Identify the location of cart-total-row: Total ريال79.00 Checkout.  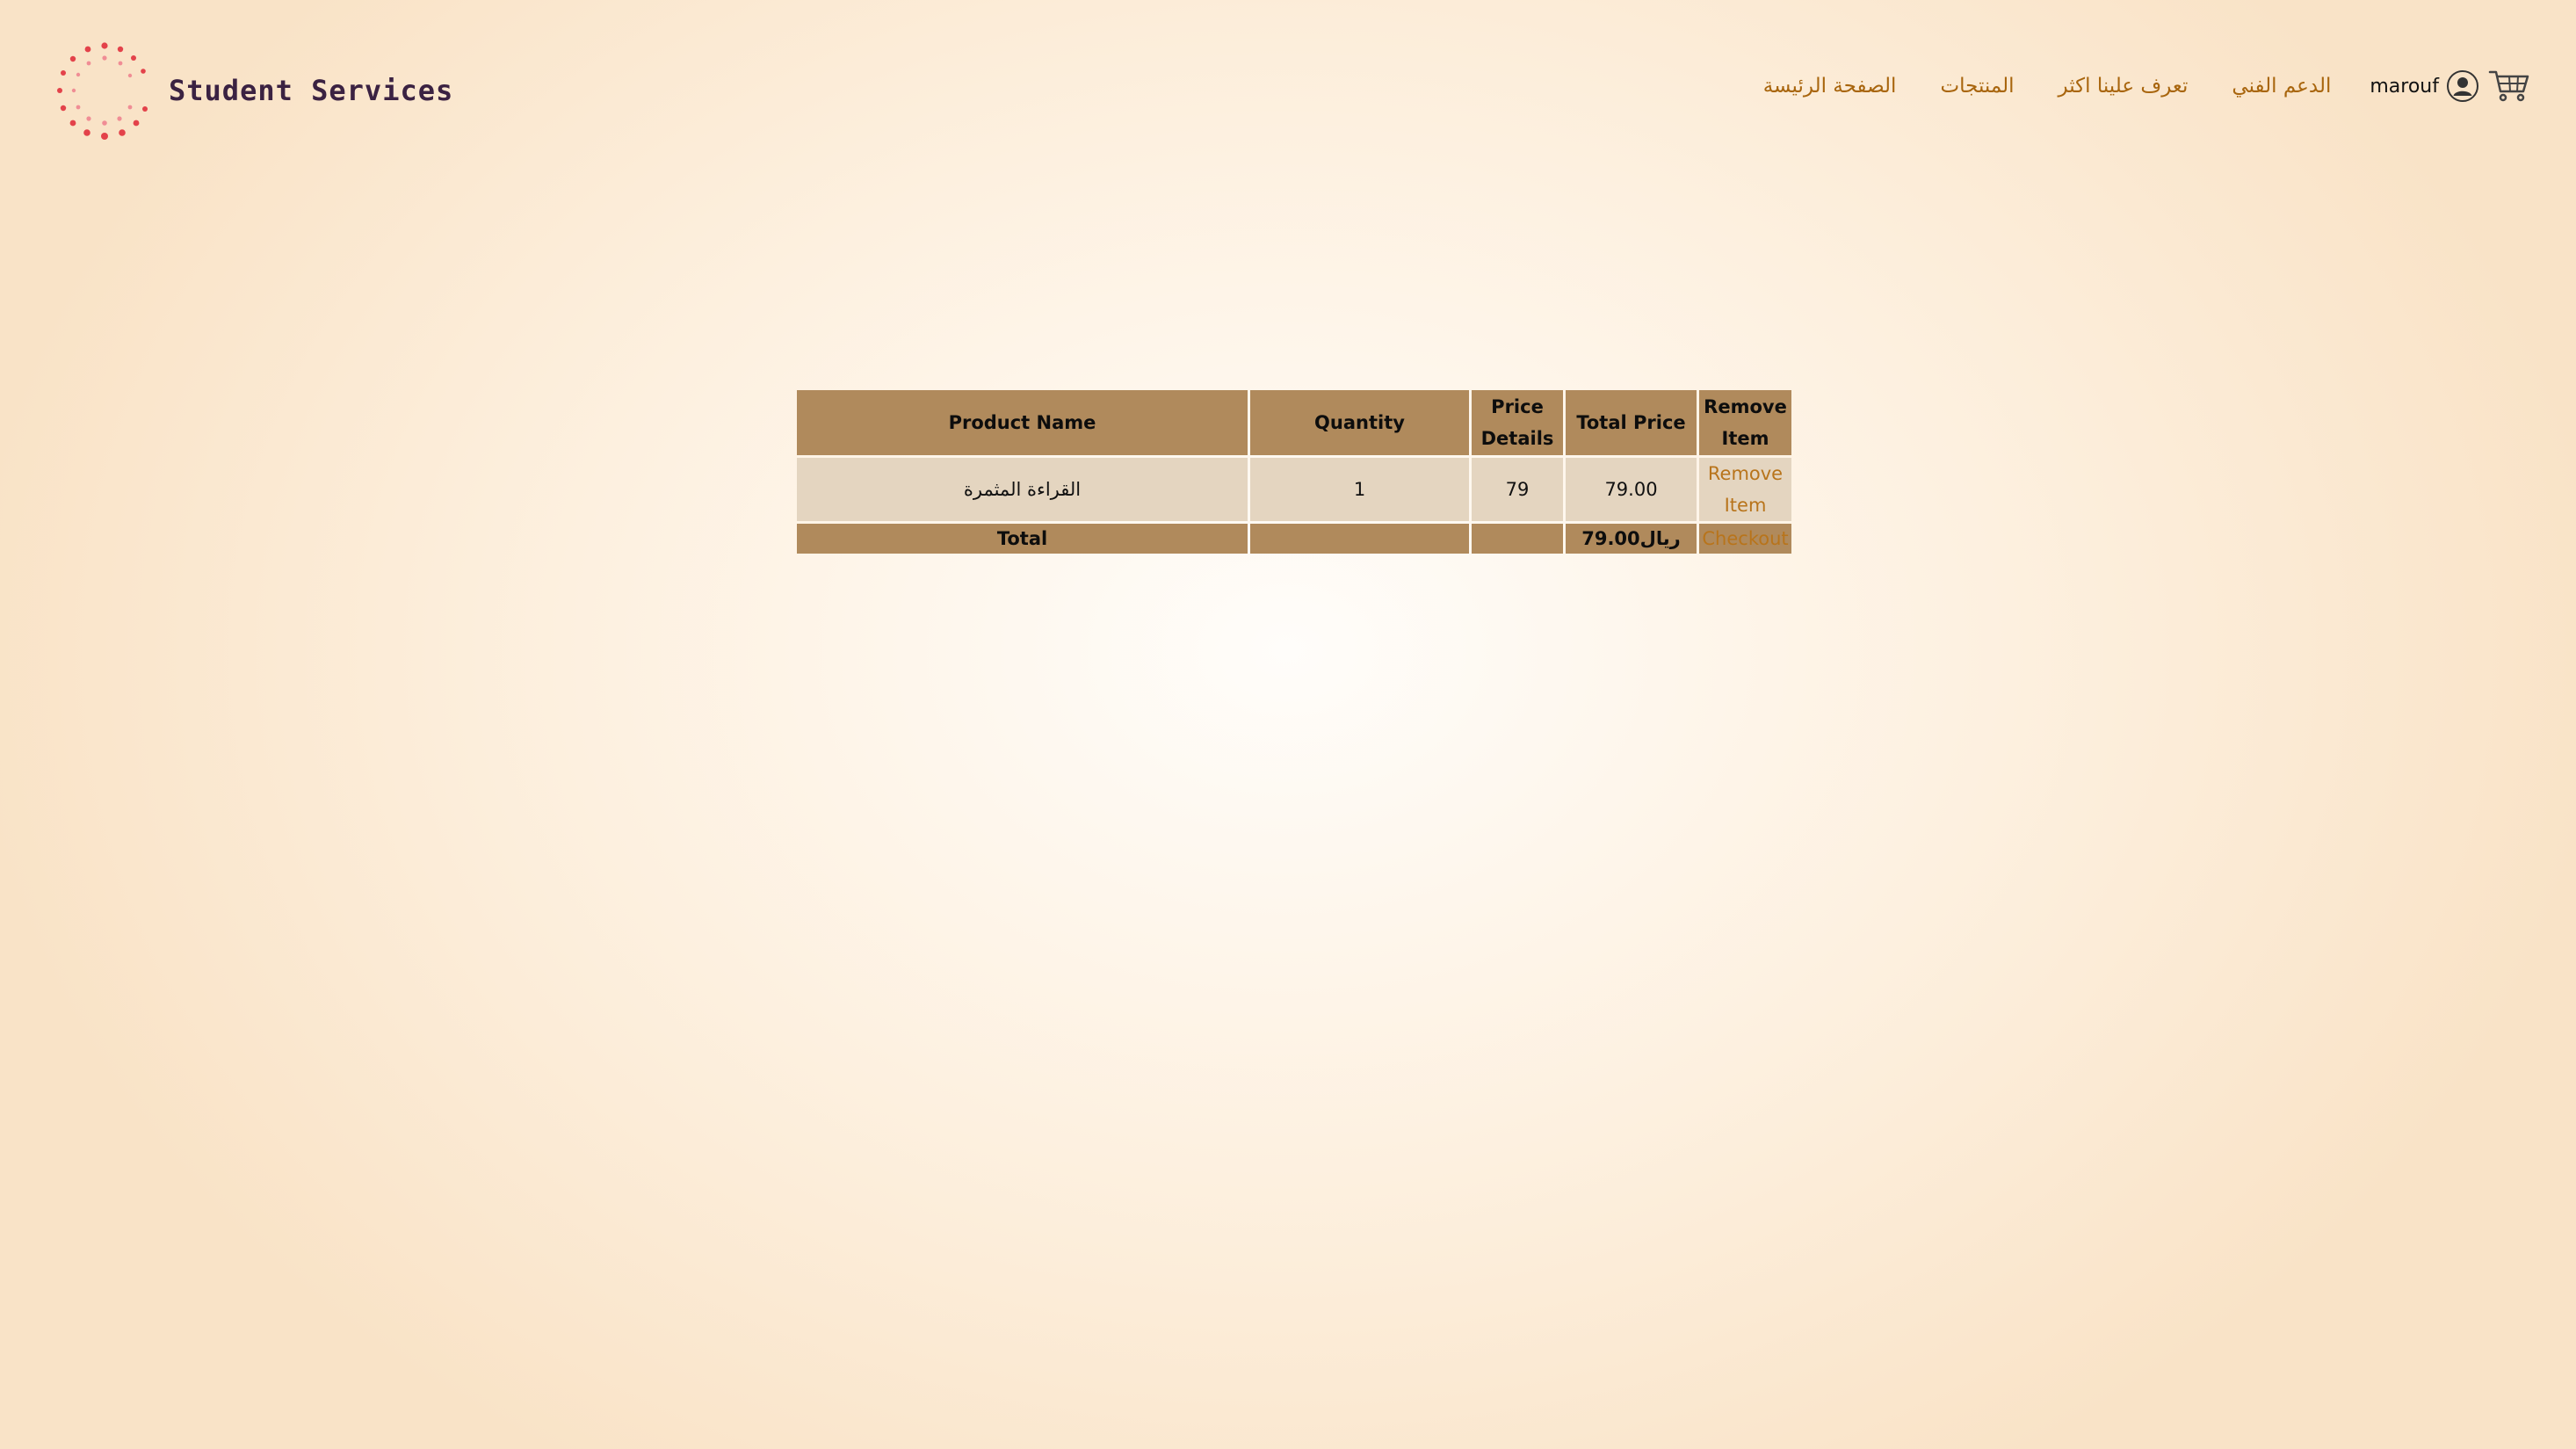
(1294, 539).